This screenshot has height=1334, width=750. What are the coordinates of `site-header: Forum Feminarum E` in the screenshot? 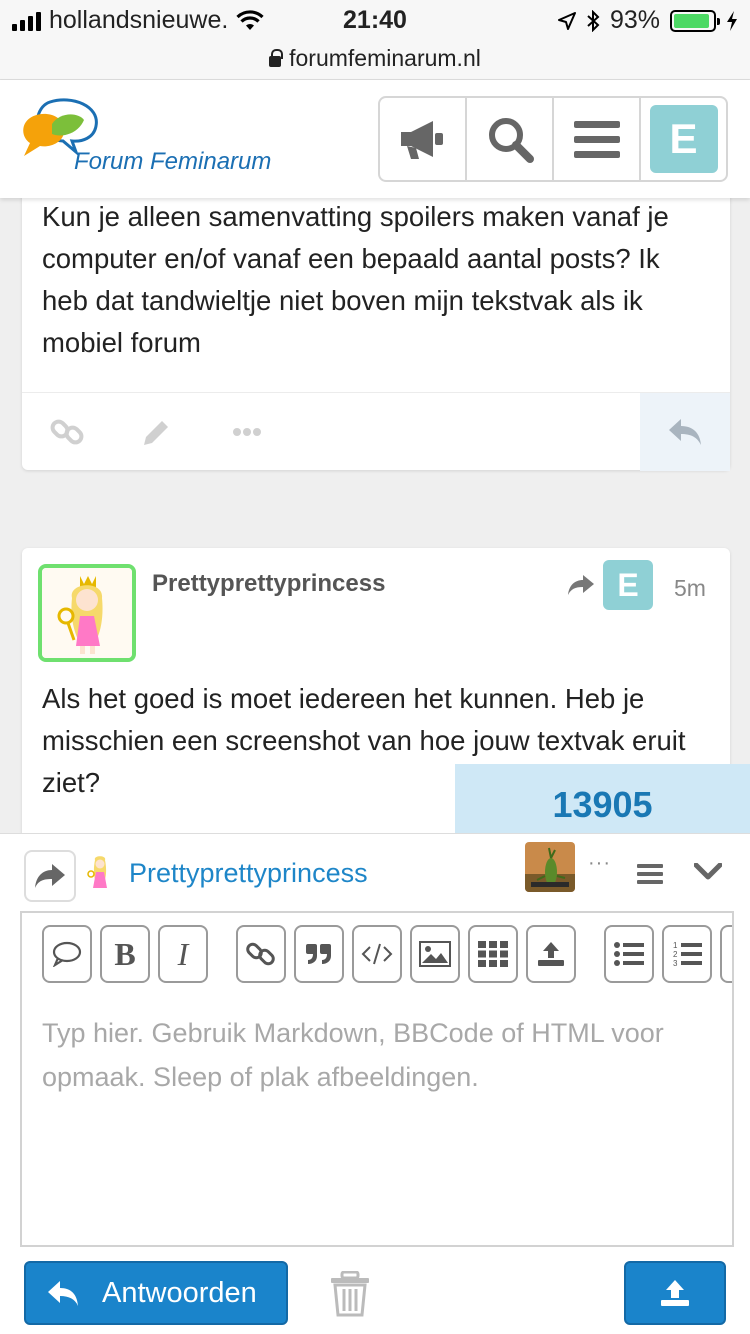 It's located at (375, 139).